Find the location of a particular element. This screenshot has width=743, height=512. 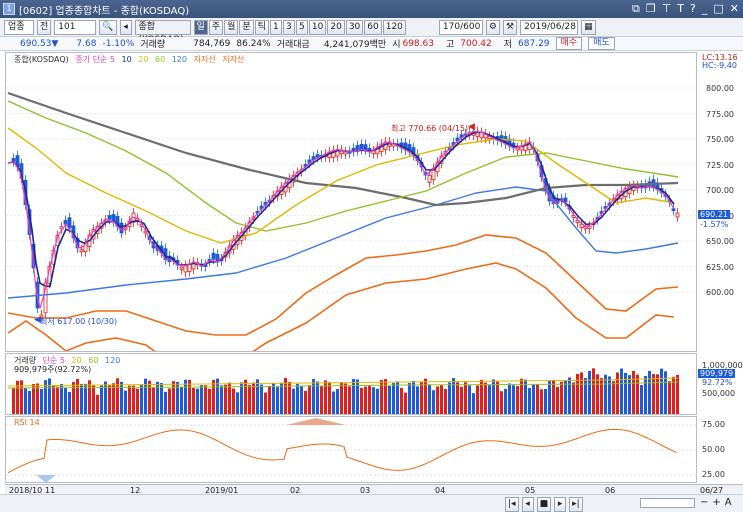

price-tick: 725.00 is located at coordinates (720, 165).